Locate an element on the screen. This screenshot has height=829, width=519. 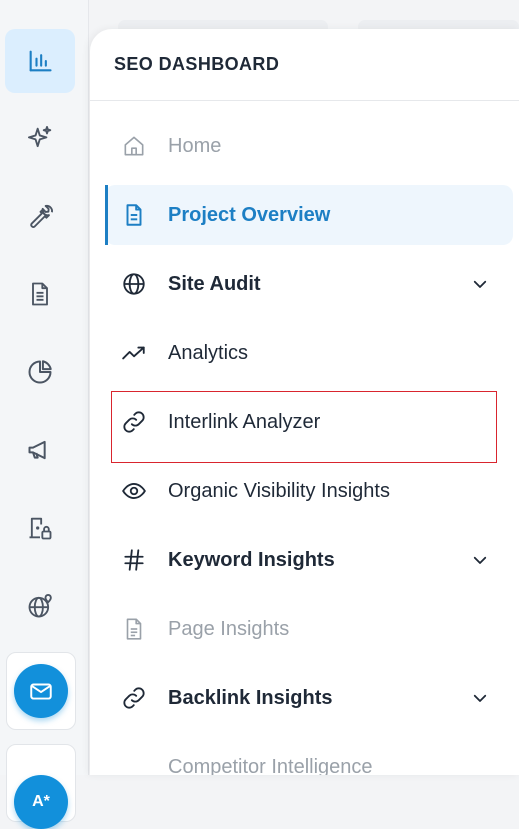
bar-chart-icon is located at coordinates (40, 61).